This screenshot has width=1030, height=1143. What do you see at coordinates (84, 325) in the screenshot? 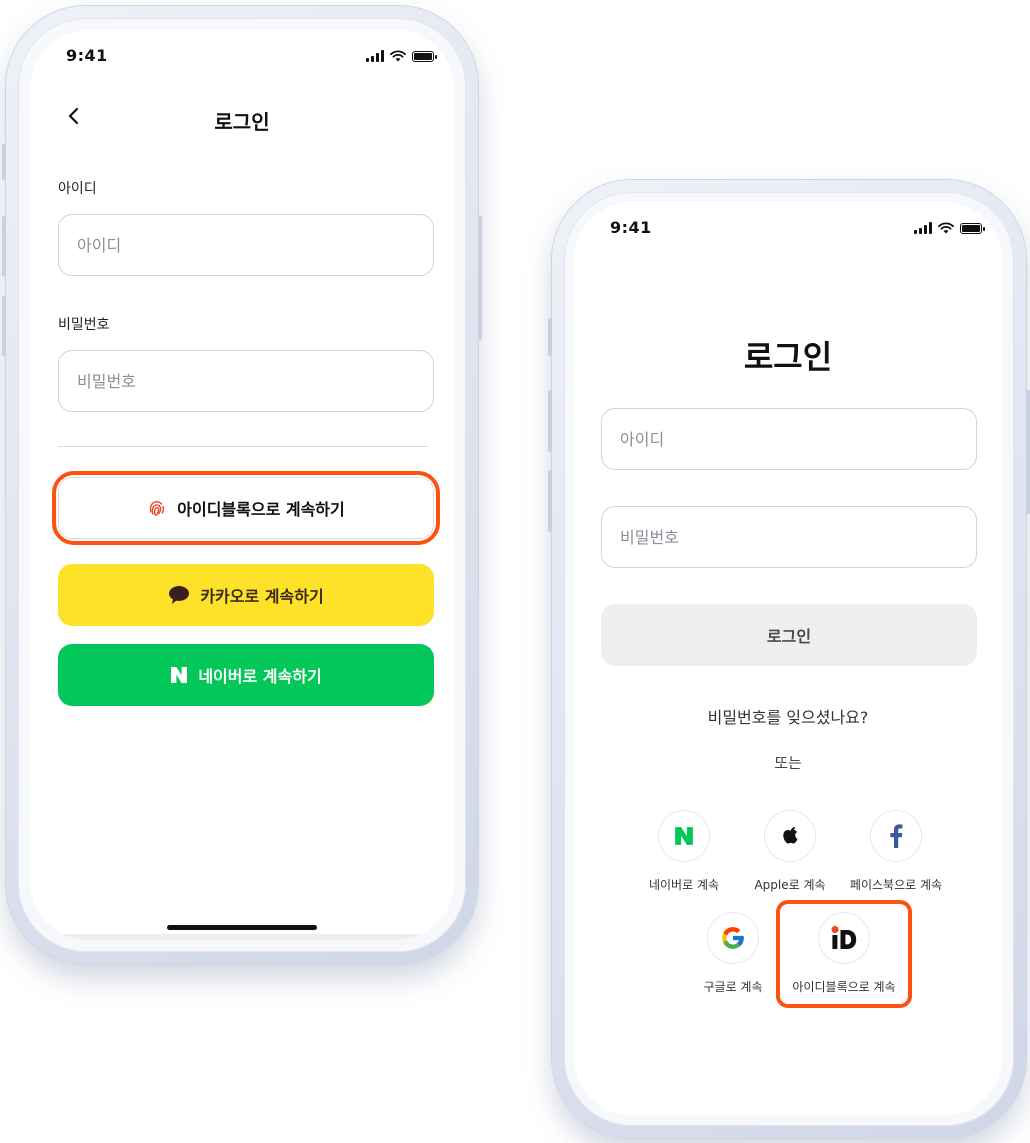
I see `password-label: 비밀번호` at bounding box center [84, 325].